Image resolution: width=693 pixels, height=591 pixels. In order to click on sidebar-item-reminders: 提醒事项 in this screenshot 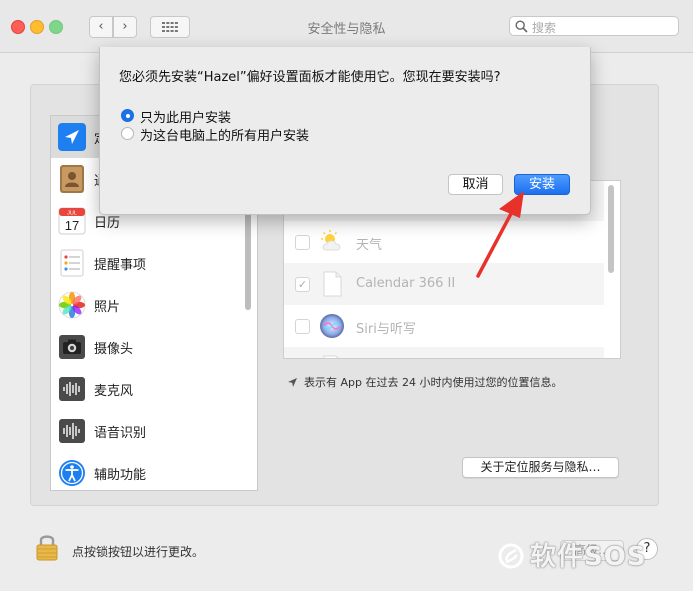, I will do `click(148, 263)`.